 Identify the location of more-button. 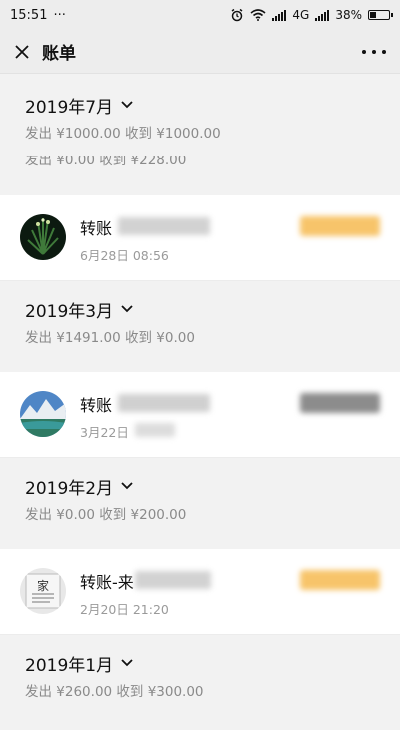
(374, 52).